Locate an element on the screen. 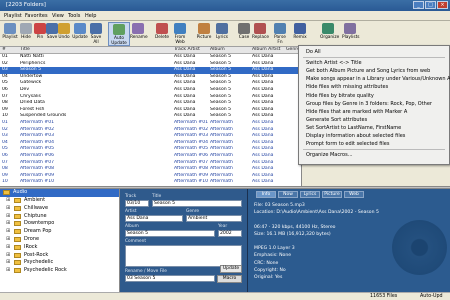  tree-item: ⊞ Drone is located at coordinates (59, 240).